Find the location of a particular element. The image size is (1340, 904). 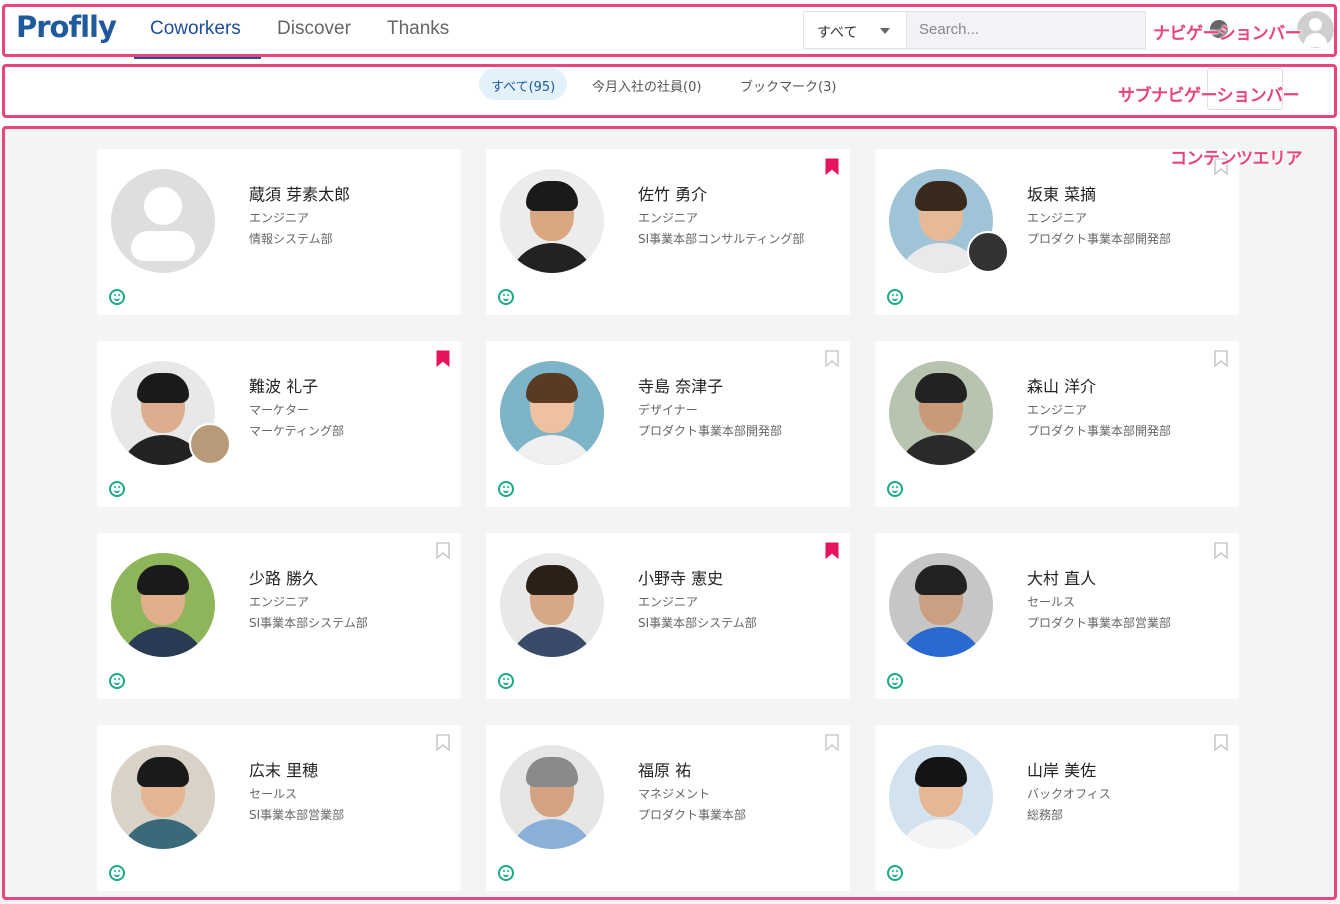

coworker-department: SI事業本部コンサルティング部 is located at coordinates (721, 239).